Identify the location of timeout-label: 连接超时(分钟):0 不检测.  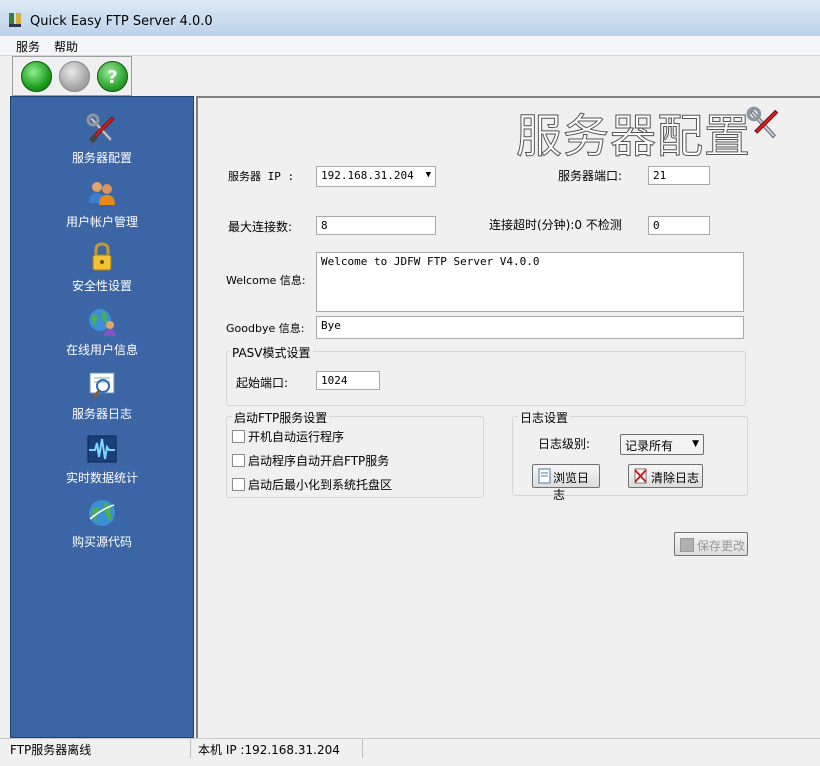
(555, 225).